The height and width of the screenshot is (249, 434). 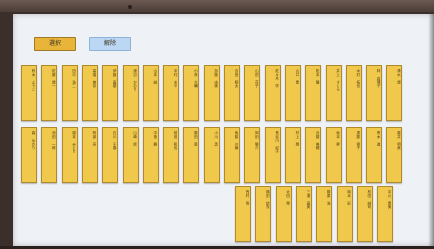 I want to click on name-tile: 田中 浩二, so click(x=69, y=93).